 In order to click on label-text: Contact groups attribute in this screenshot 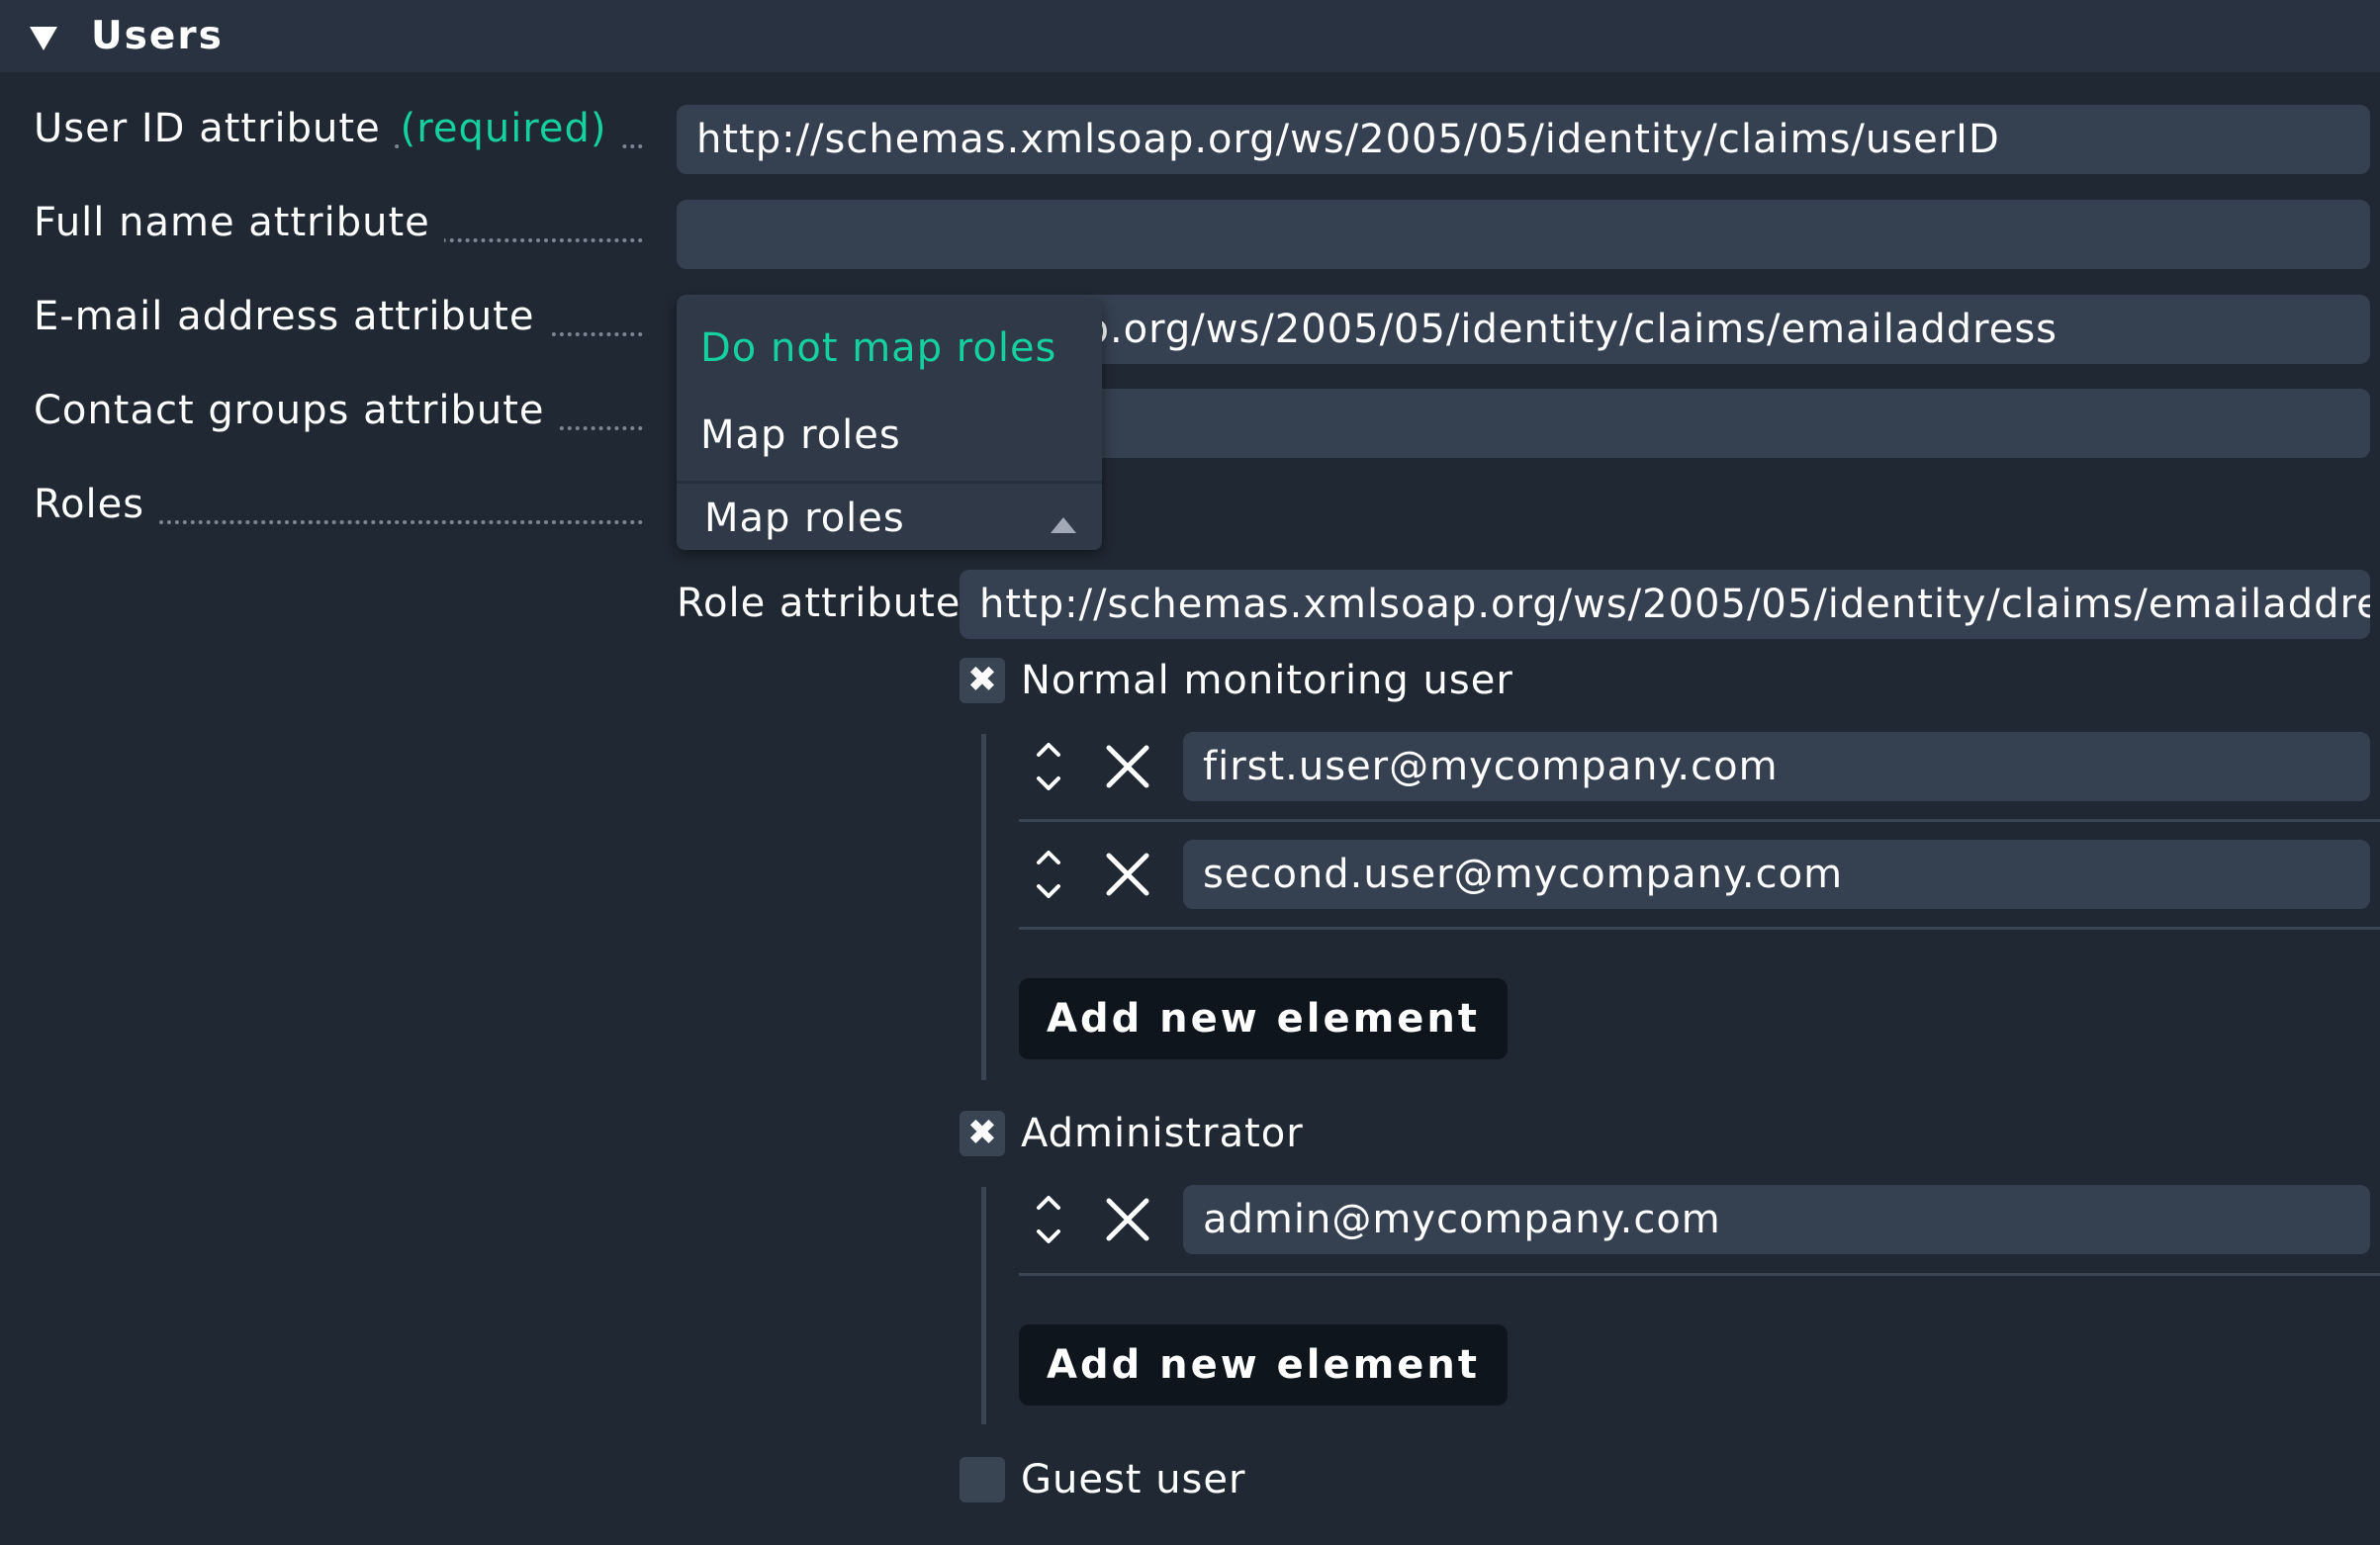, I will do `click(296, 410)`.